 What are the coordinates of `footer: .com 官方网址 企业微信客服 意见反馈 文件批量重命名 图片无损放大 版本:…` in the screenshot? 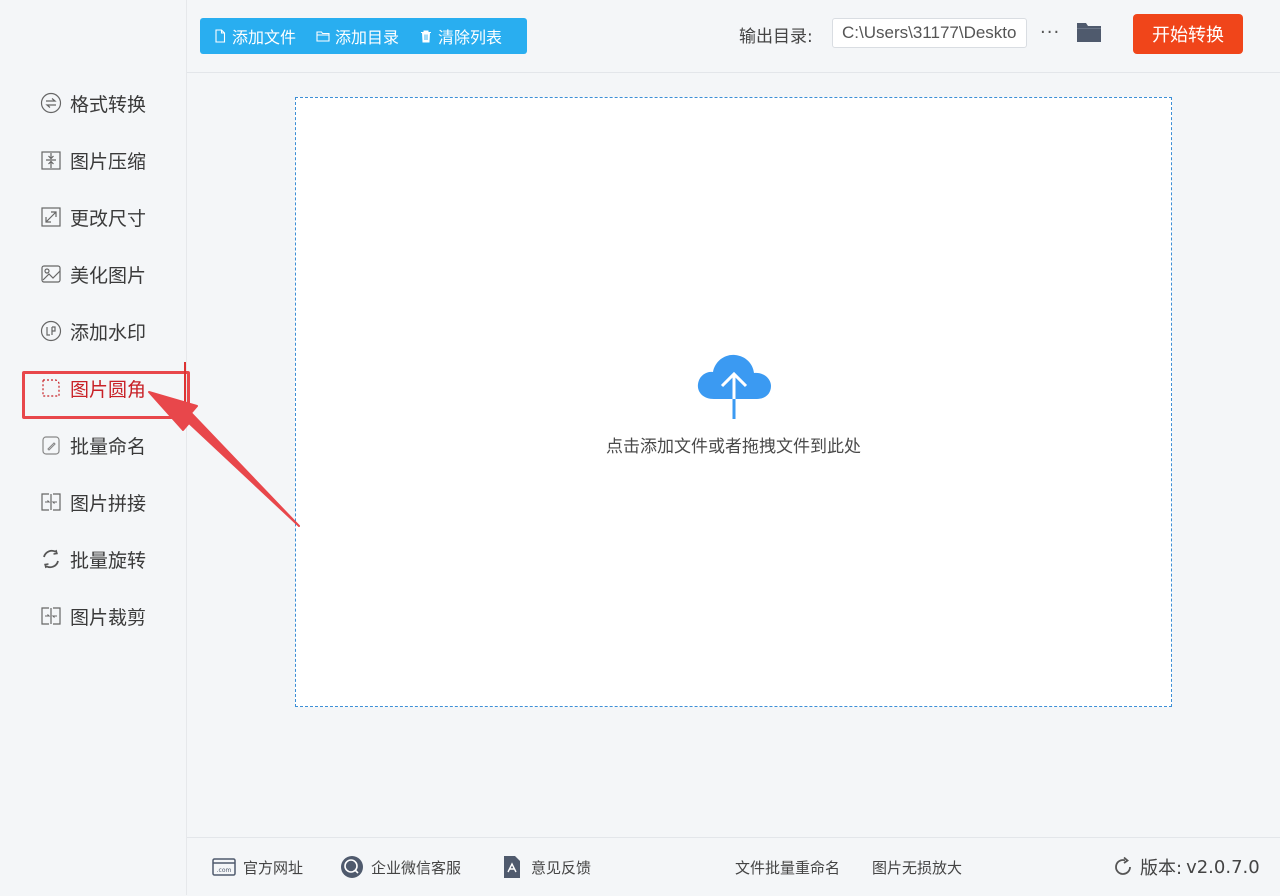 It's located at (733, 866).